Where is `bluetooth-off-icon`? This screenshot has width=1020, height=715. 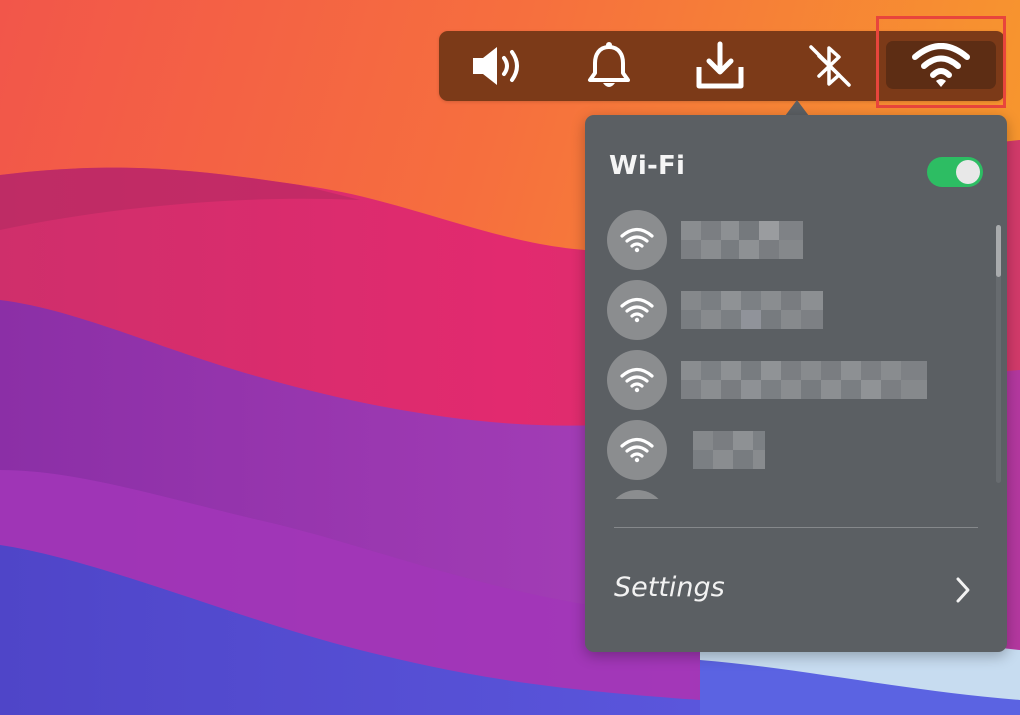 bluetooth-off-icon is located at coordinates (830, 66).